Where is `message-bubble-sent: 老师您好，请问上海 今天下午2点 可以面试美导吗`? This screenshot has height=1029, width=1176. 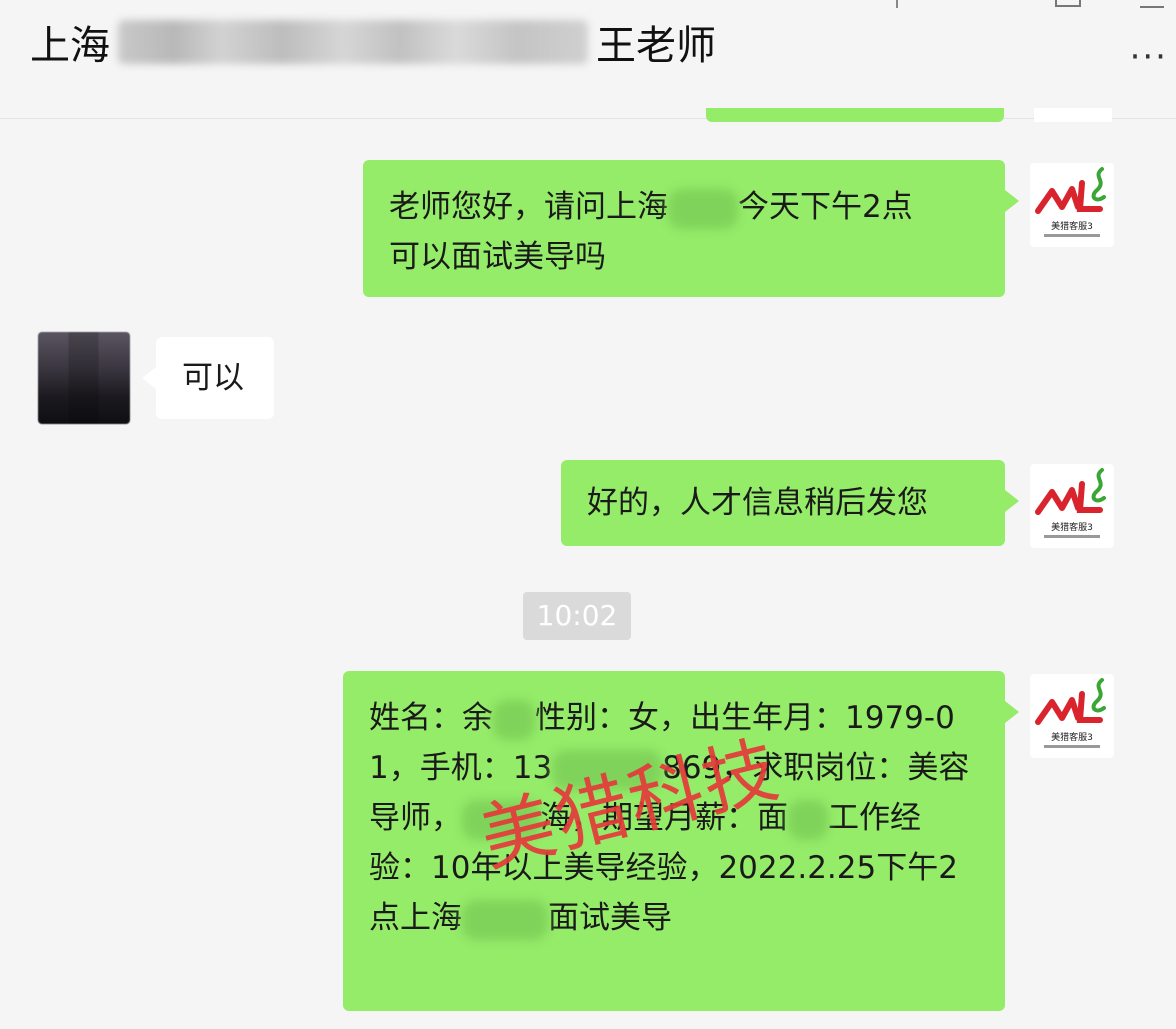
message-bubble-sent: 老师您好，请问上海 今天下午2点 可以面试美导吗 is located at coordinates (691, 228).